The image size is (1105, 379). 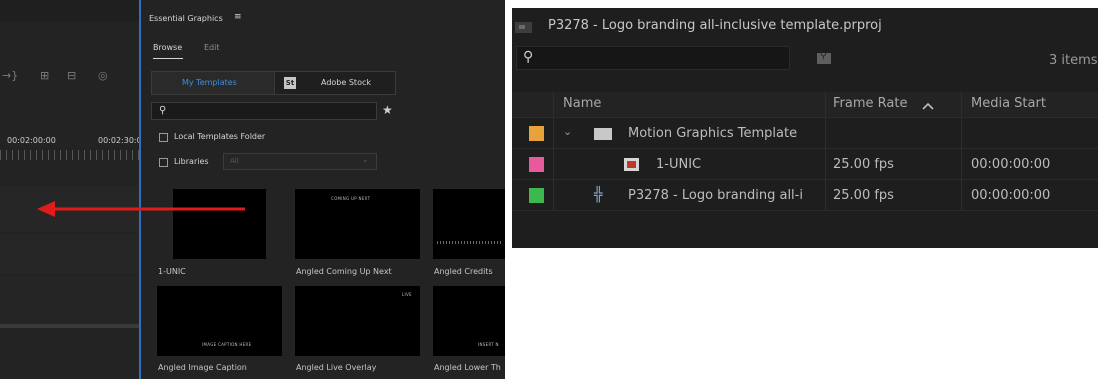 I want to click on column-header-row: Name Frame Rate Media Start, so click(x=805, y=105).